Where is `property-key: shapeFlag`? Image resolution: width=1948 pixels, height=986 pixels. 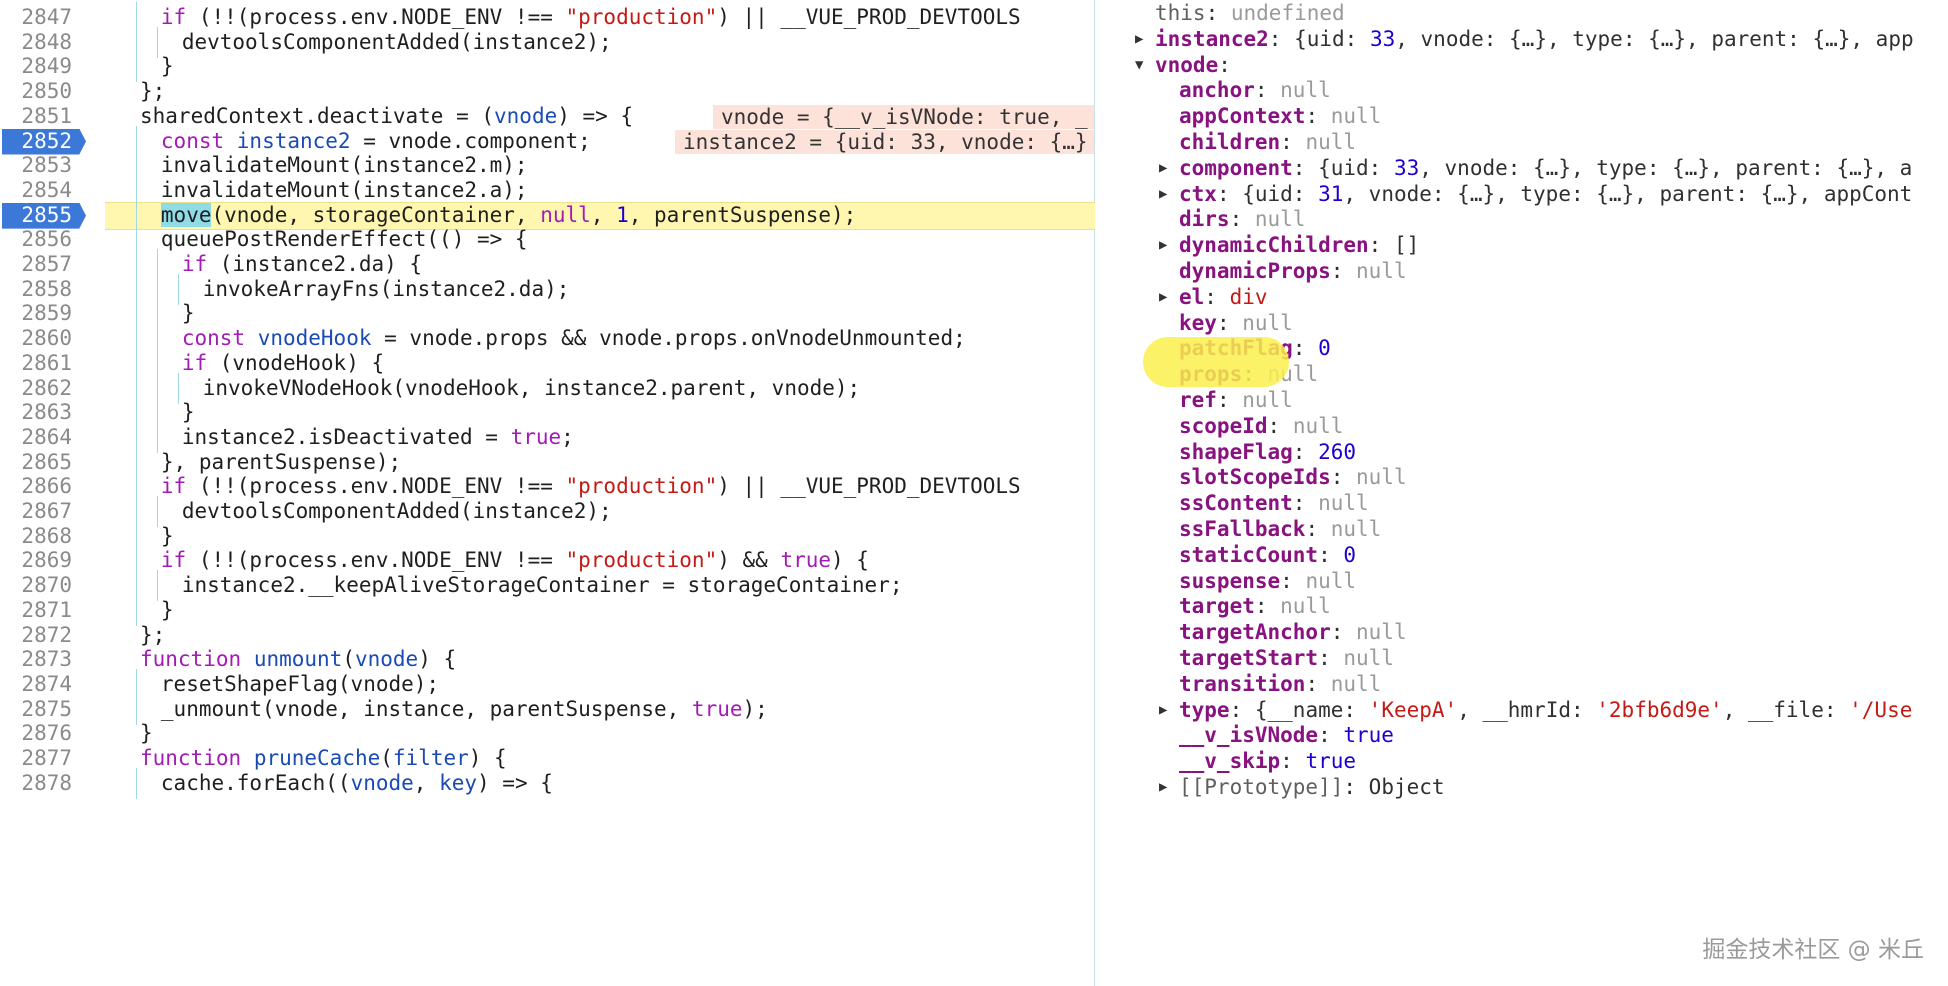 property-key: shapeFlag is located at coordinates (1236, 451).